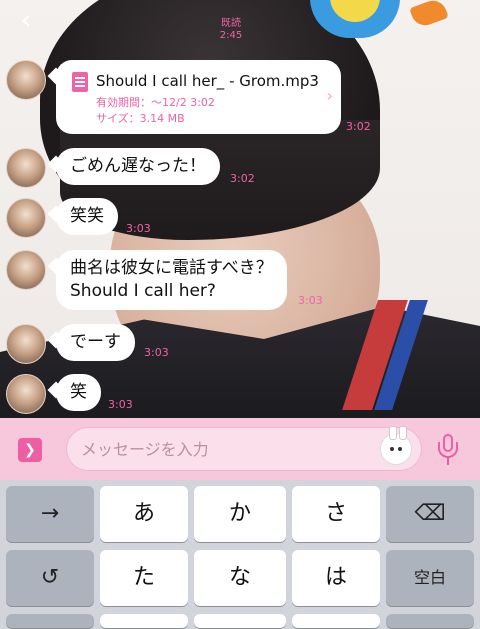 This screenshot has height=629, width=480. I want to click on key-ka: か, so click(240, 514).